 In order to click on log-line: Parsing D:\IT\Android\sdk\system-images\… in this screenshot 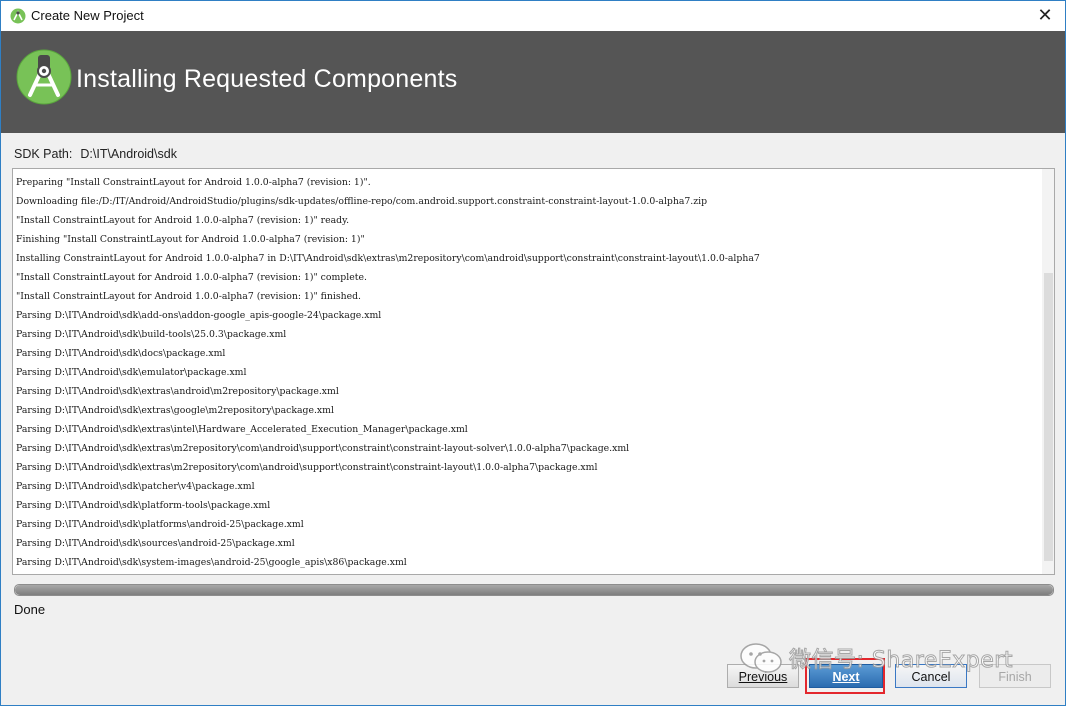, I will do `click(211, 562)`.